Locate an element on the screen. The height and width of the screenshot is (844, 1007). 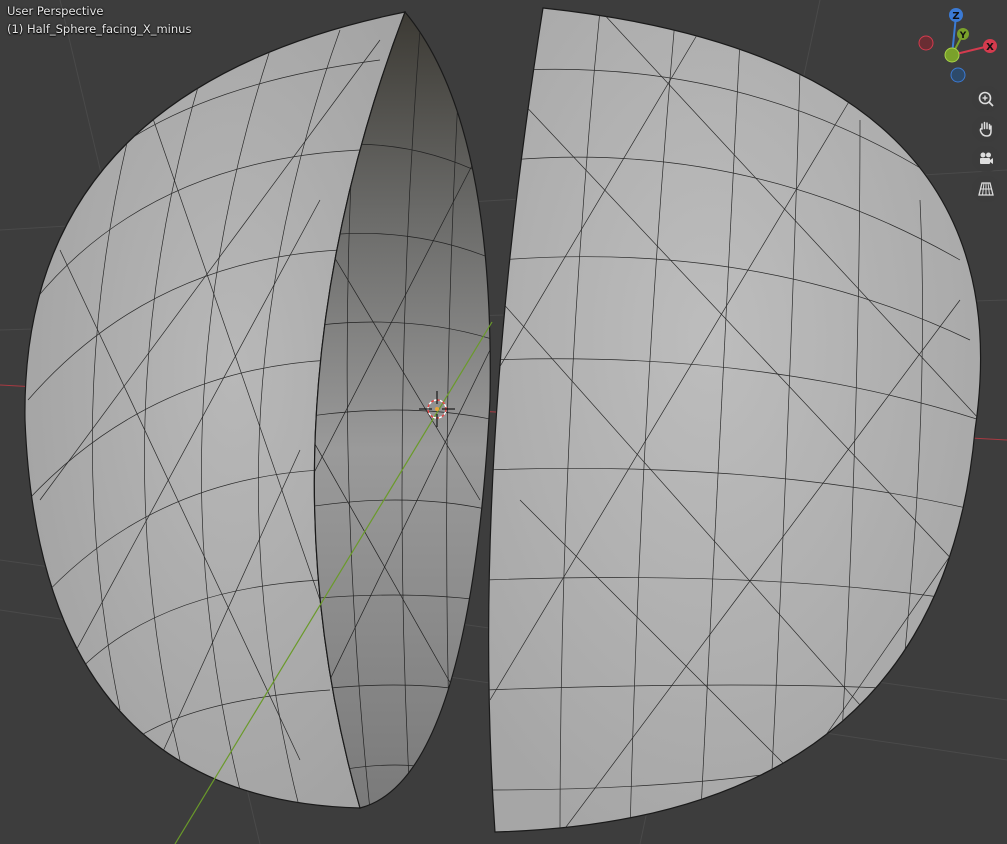
camera-icon is located at coordinates (986, 158).